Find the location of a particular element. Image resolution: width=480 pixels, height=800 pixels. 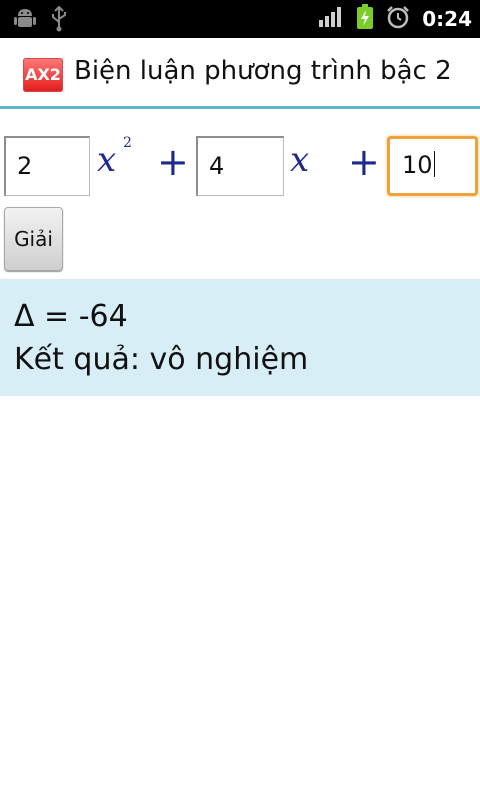

page-title: Biện luận phương trình bậc 2 is located at coordinates (263, 71).